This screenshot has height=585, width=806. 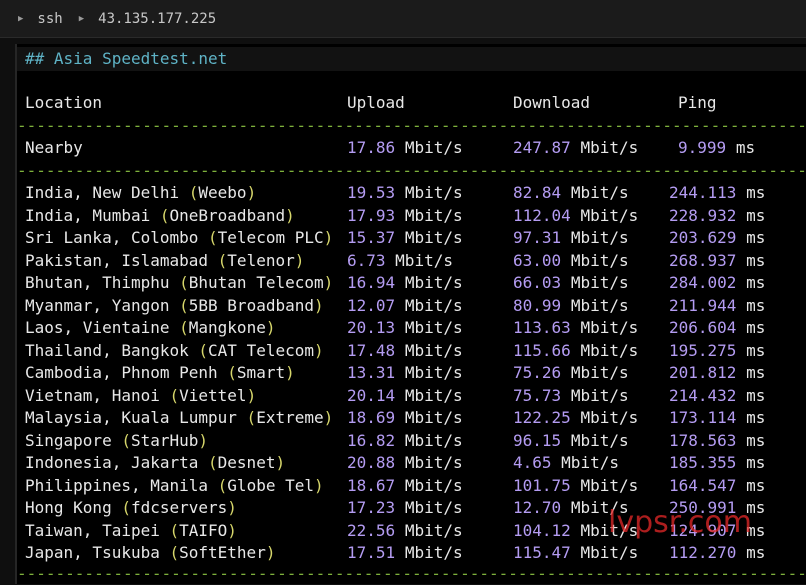 What do you see at coordinates (49, 19) in the screenshot?
I see `breadcrumb-ssh: ssh` at bounding box center [49, 19].